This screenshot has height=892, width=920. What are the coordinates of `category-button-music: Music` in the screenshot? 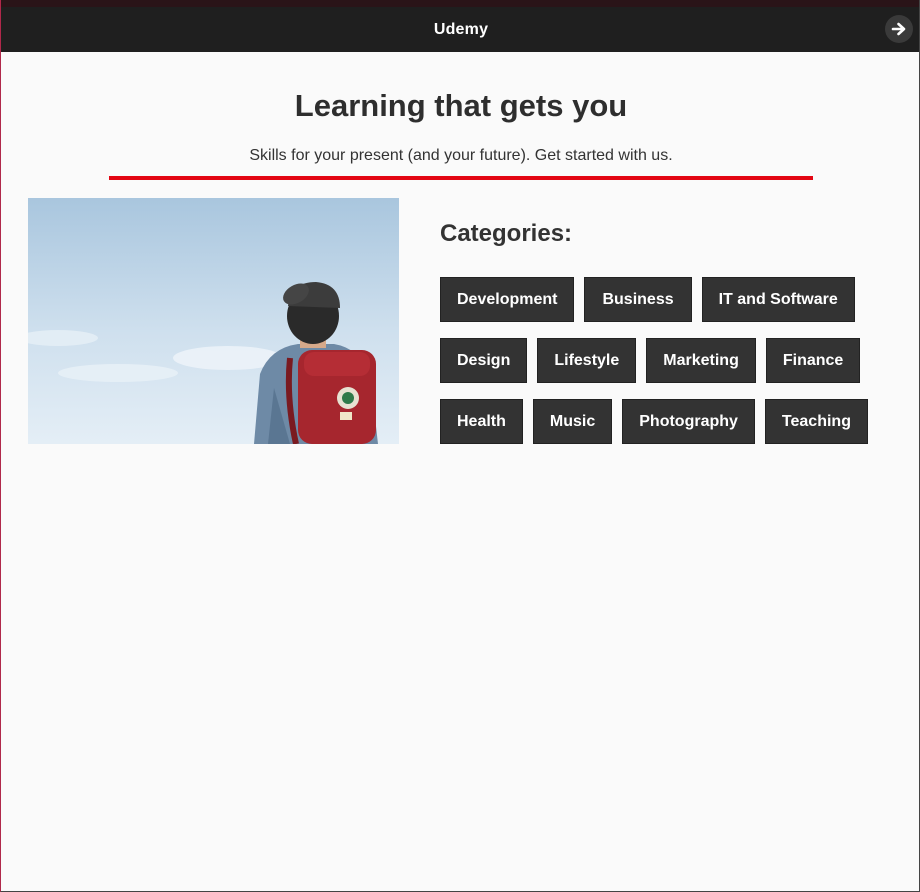 It's located at (572, 421).